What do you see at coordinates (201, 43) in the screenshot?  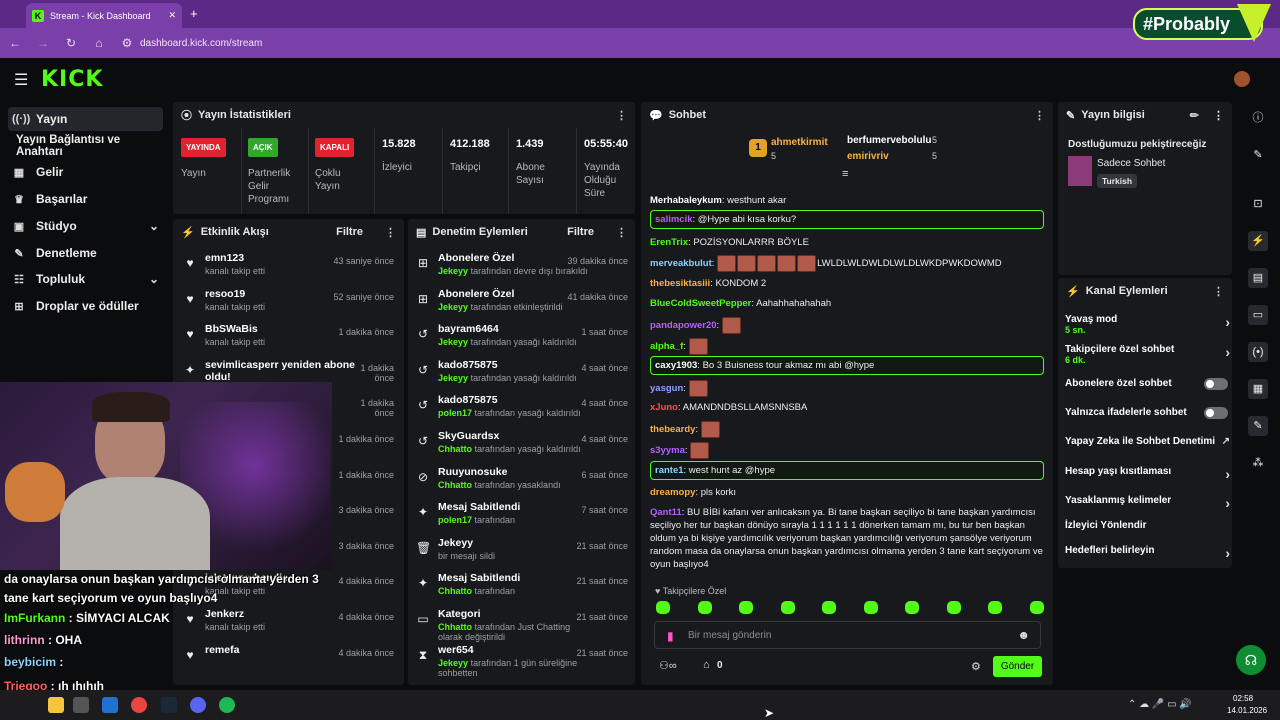 I see `url-field: dashboard.kick.com/stream` at bounding box center [201, 43].